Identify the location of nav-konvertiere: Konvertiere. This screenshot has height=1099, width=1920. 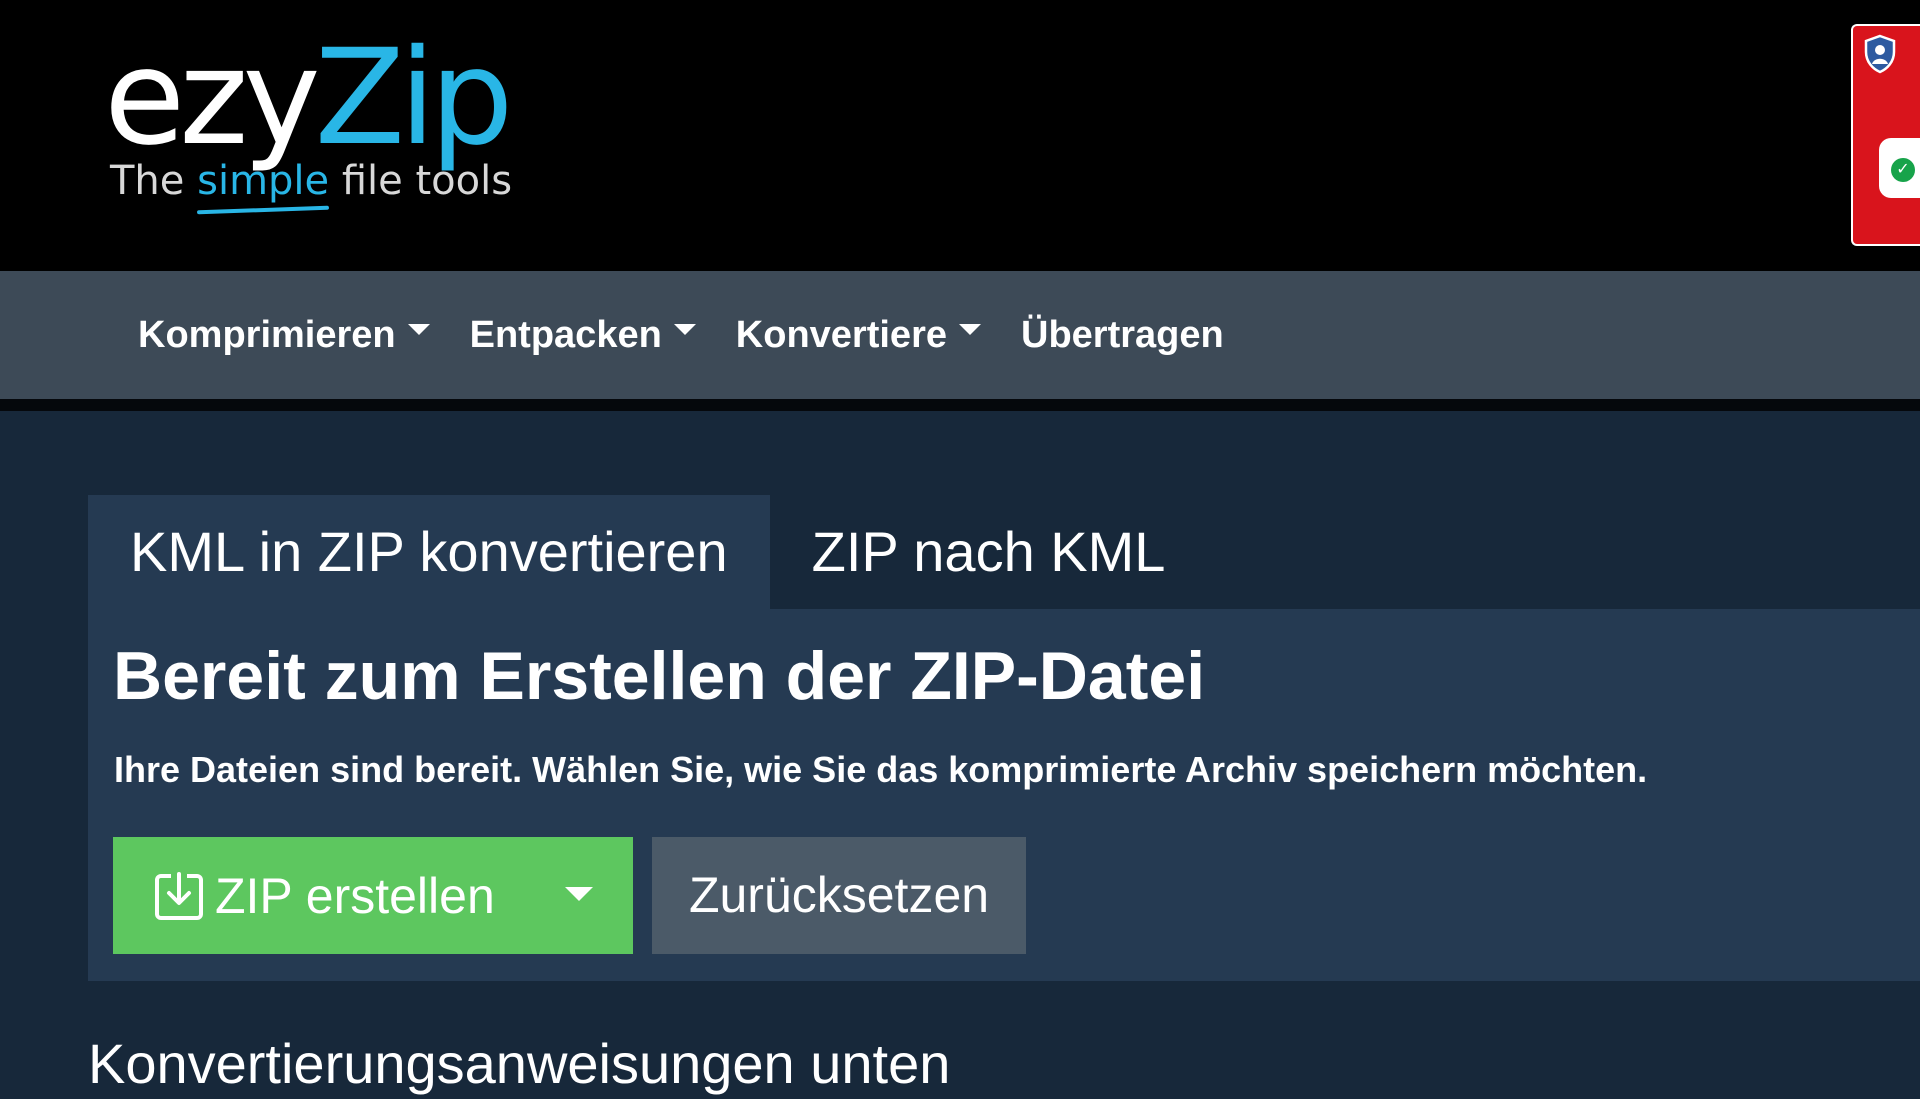
(858, 335).